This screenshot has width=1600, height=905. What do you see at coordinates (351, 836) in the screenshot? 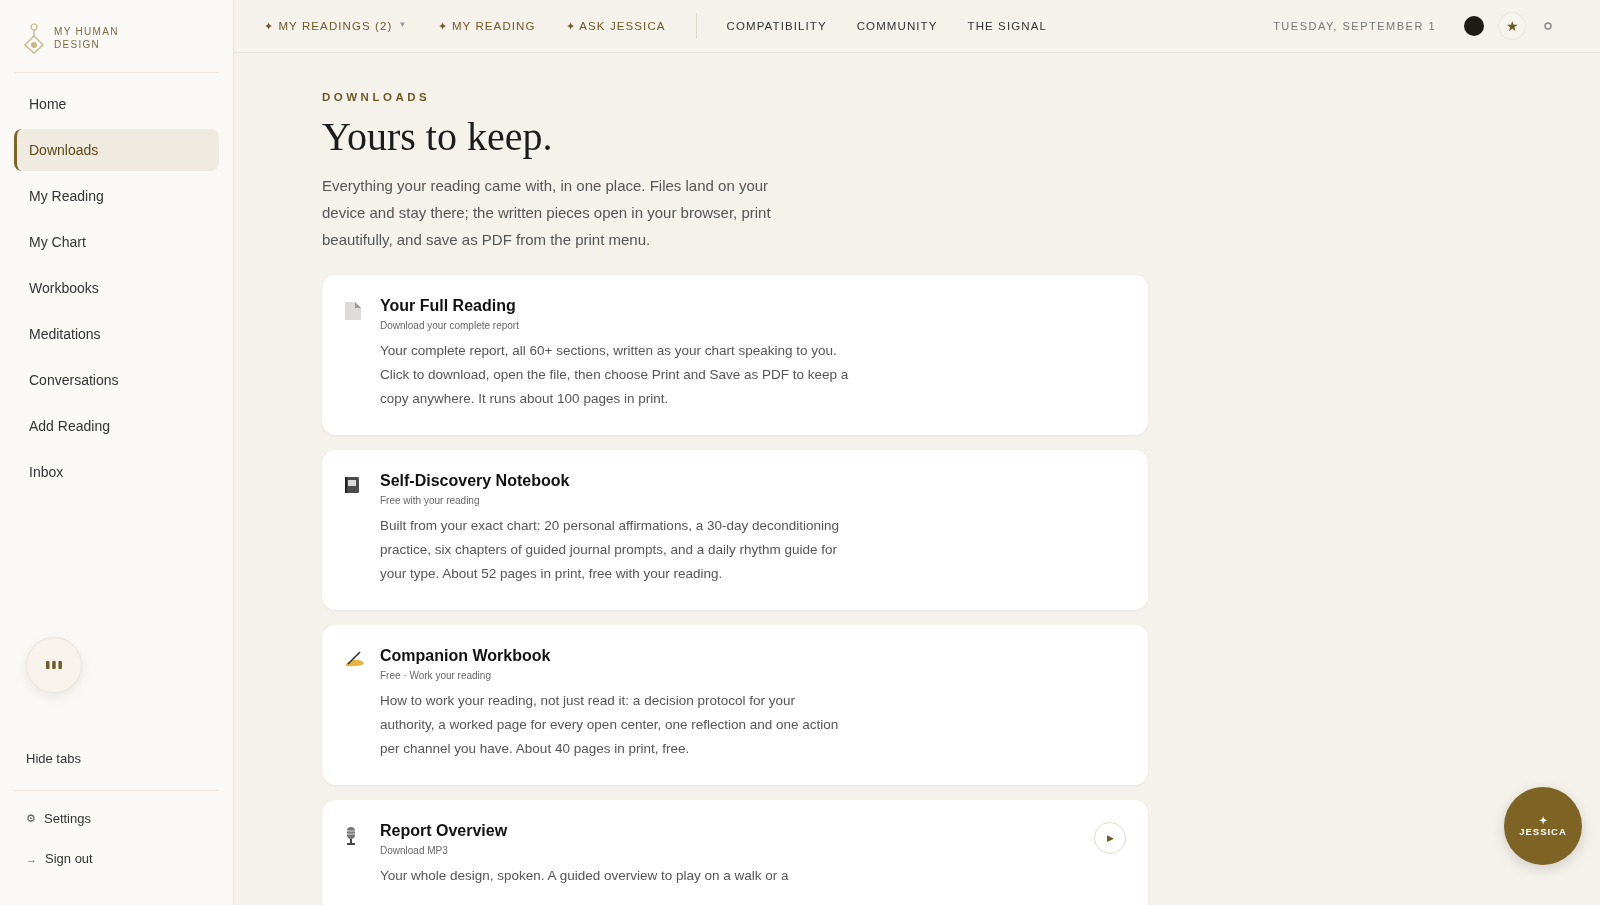
I see `microphone-icon` at bounding box center [351, 836].